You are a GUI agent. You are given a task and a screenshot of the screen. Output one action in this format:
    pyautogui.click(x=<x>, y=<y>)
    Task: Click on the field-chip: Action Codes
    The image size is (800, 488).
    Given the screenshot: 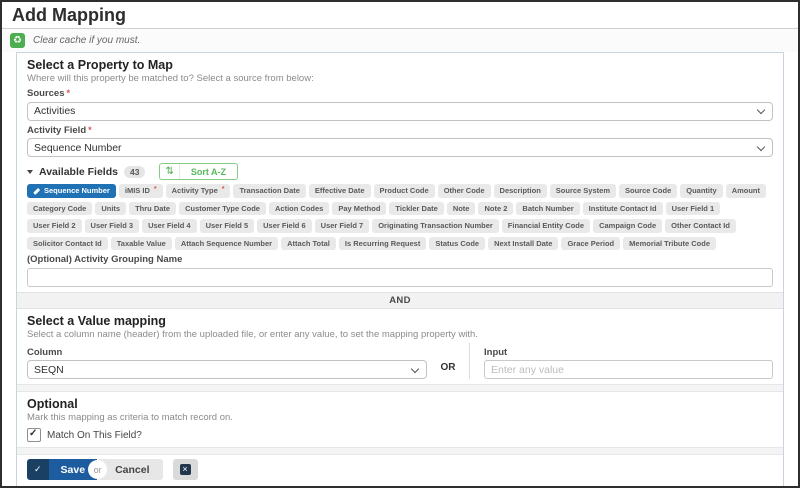 What is the action you would take?
    pyautogui.click(x=299, y=208)
    